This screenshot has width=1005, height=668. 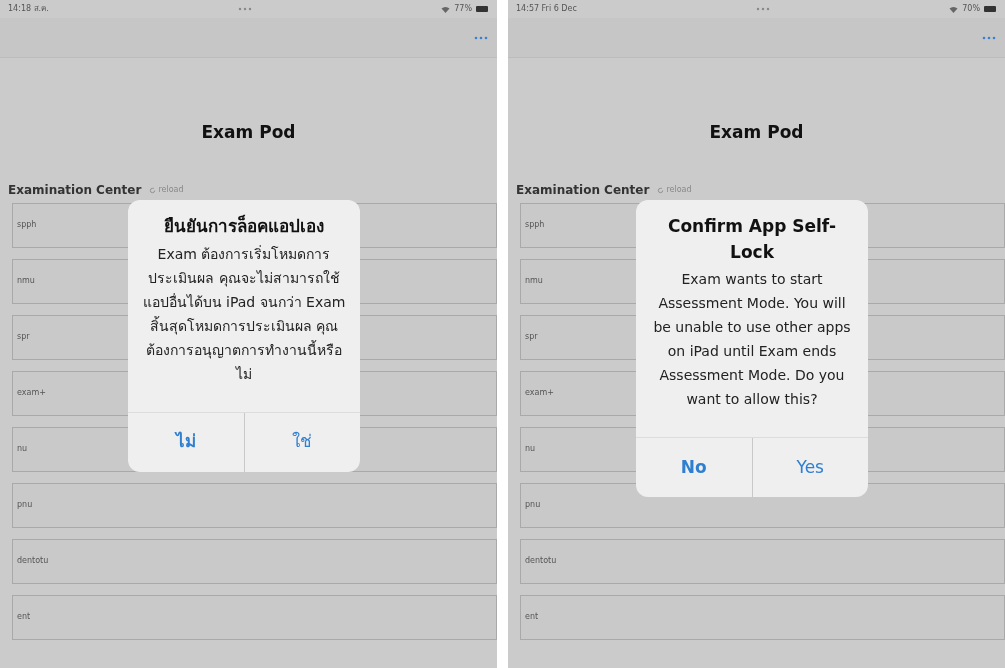 I want to click on dialog-title: Confirm App Self-Lock, so click(x=751, y=239).